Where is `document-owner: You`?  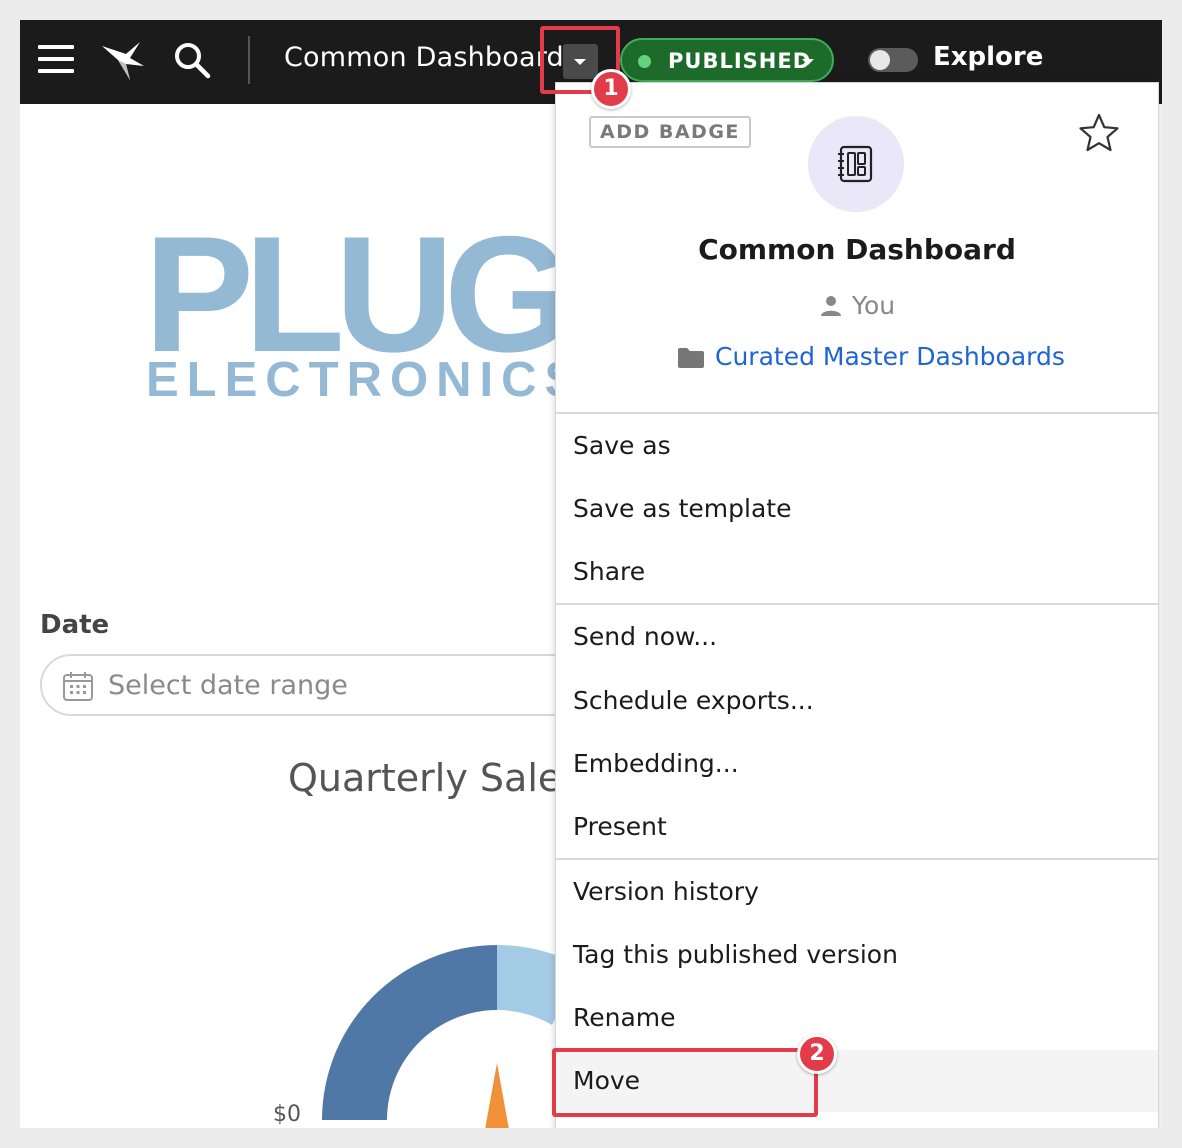
document-owner: You is located at coordinates (857, 305).